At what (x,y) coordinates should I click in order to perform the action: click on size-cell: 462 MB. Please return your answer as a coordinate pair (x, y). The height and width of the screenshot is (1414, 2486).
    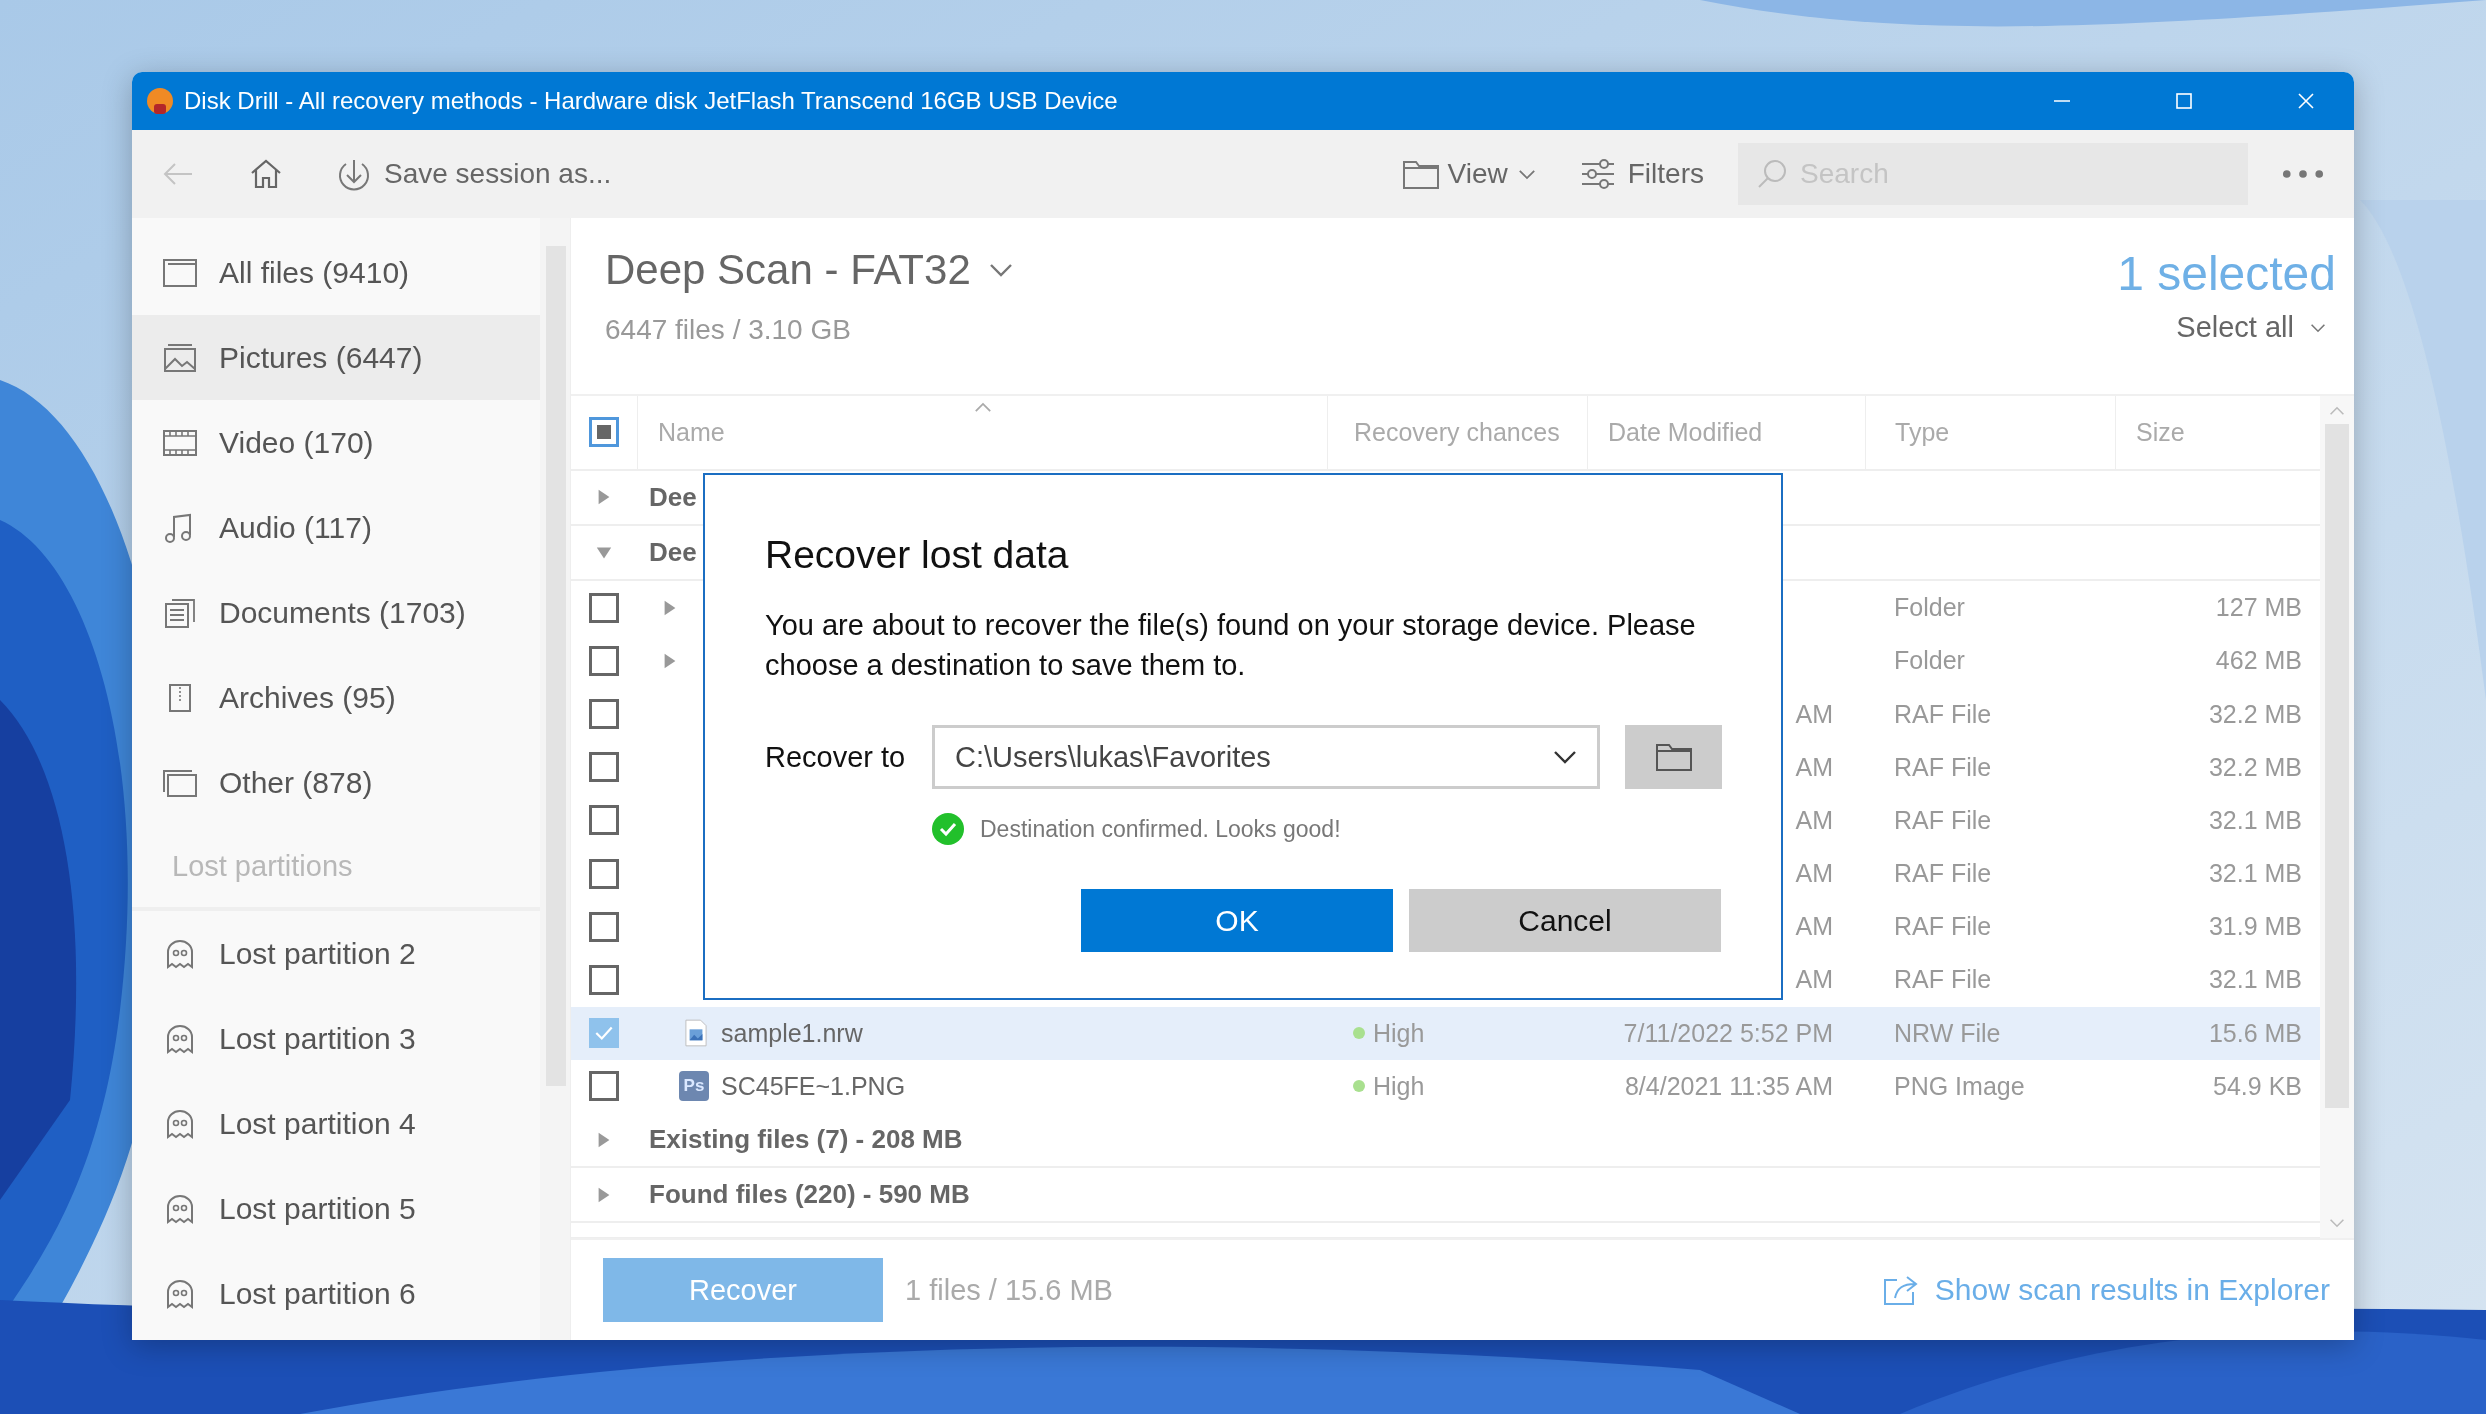
    Looking at the image, I should click on (2258, 660).